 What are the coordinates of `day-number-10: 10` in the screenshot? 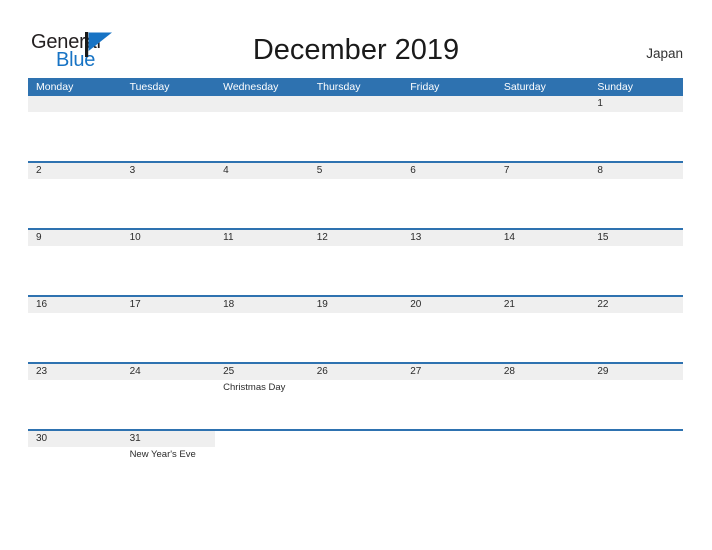 It's located at (169, 238).